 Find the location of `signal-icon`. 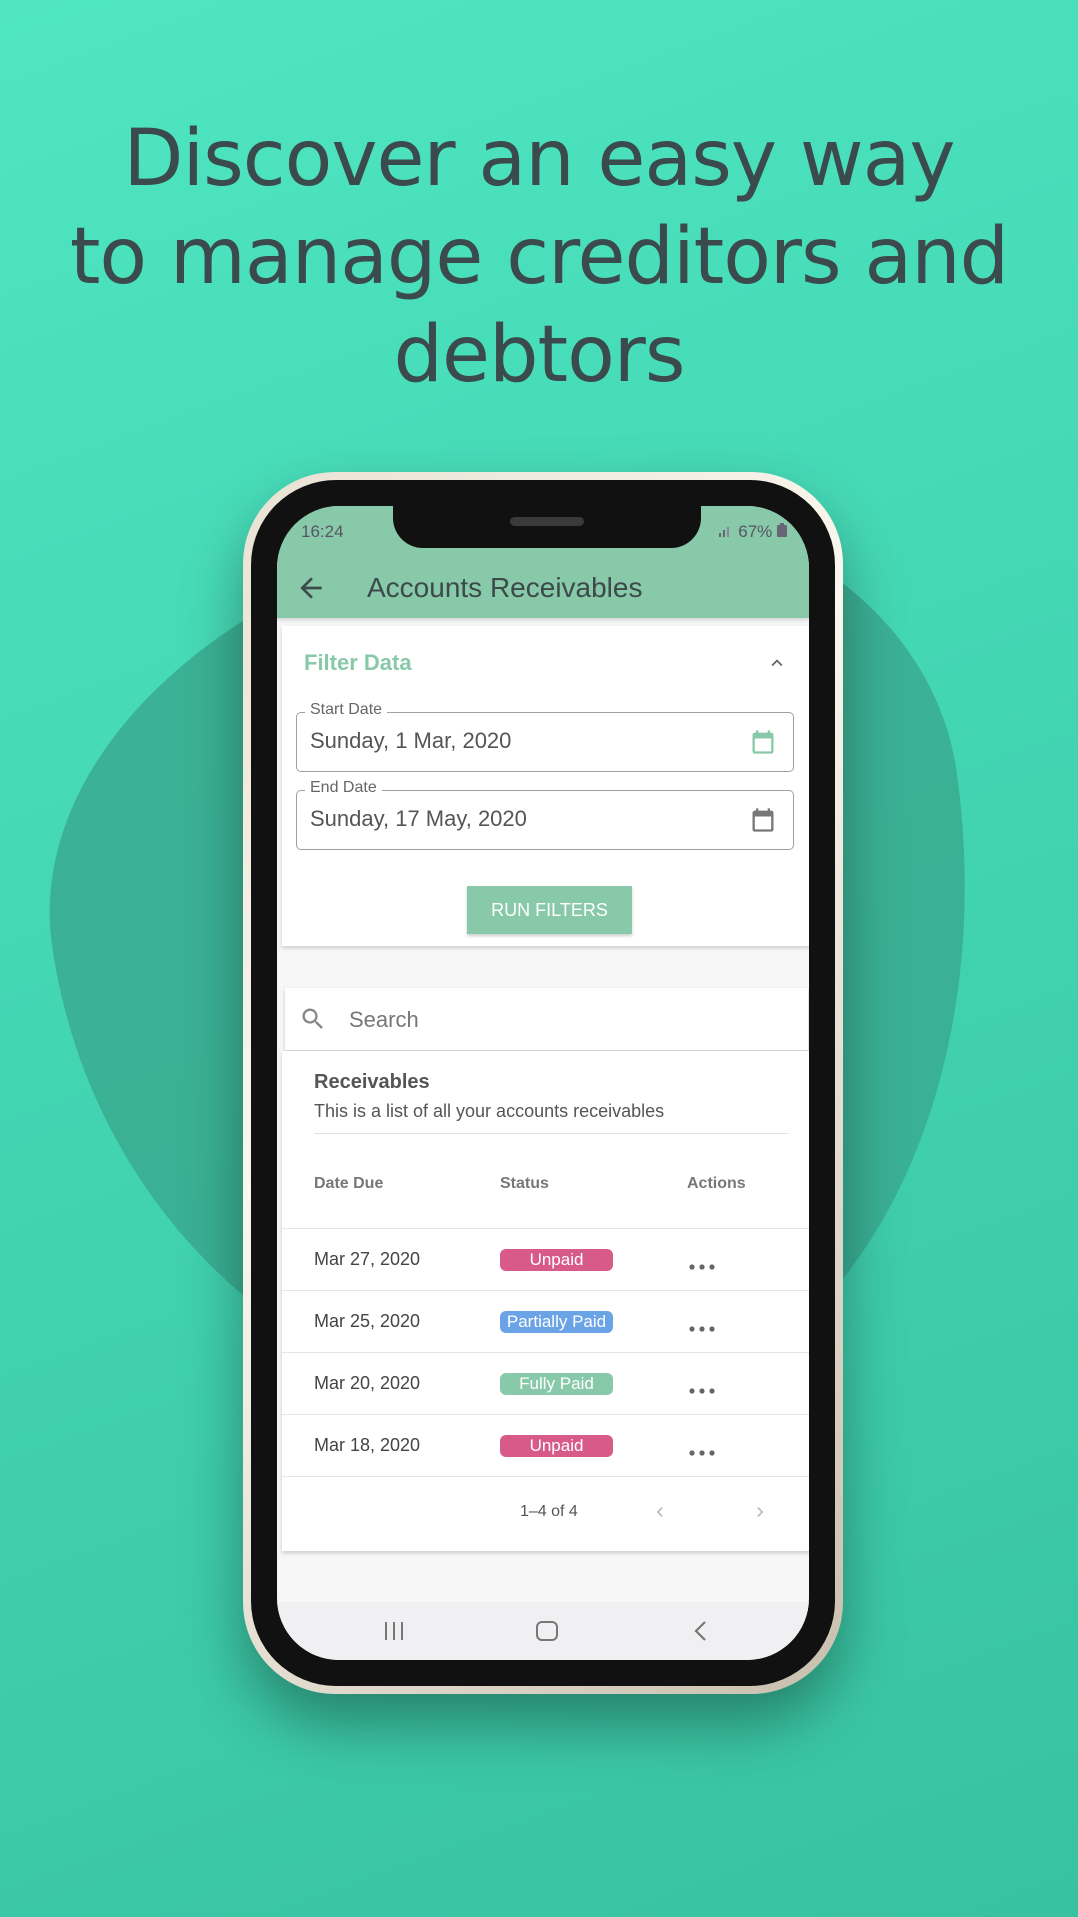

signal-icon is located at coordinates (728, 531).